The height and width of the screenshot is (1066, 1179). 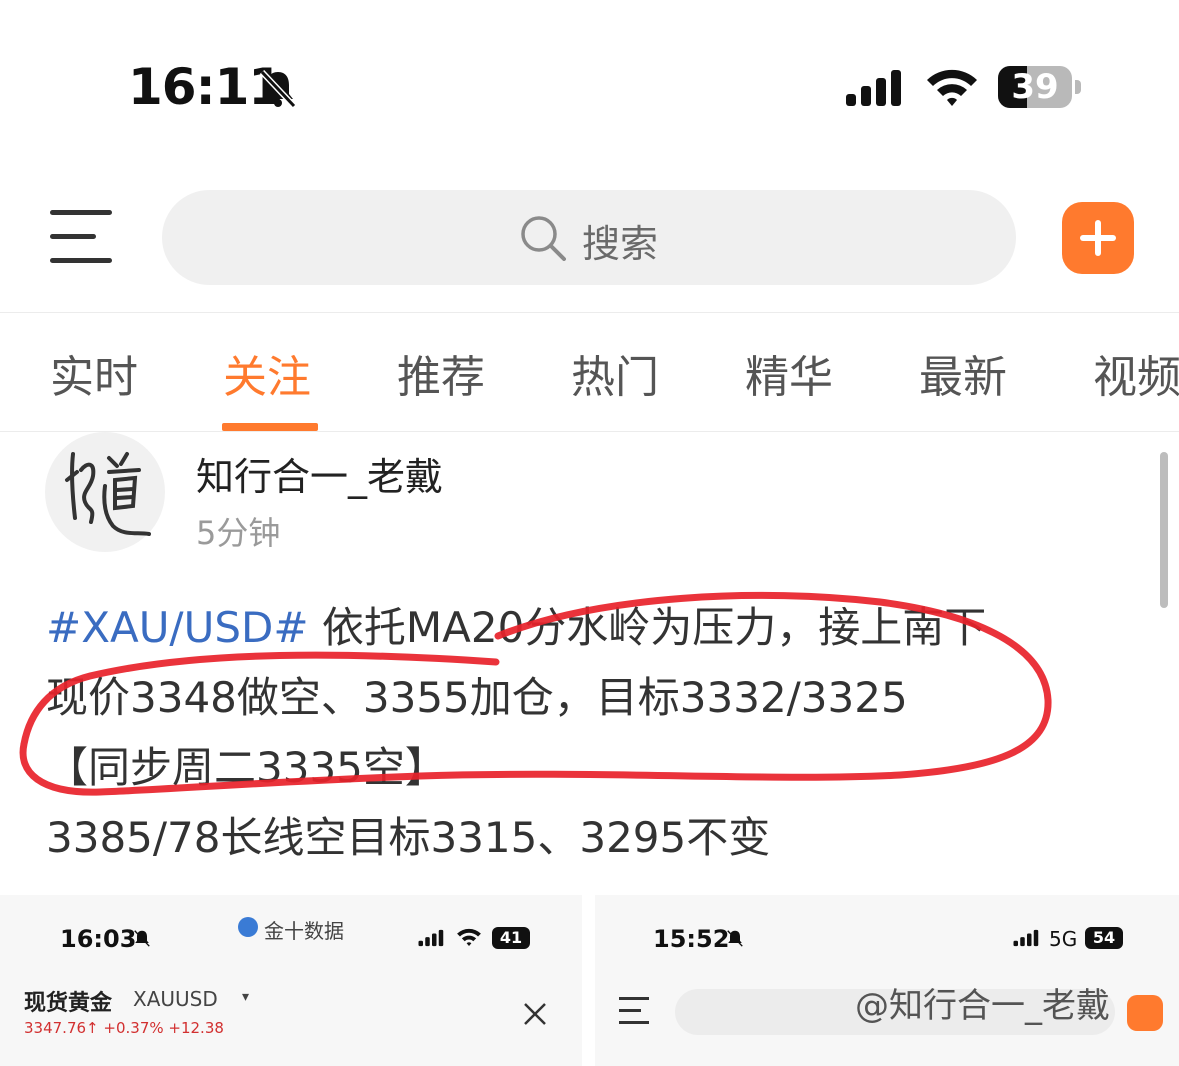 I want to click on tab-latest: 最新, so click(x=963, y=373).